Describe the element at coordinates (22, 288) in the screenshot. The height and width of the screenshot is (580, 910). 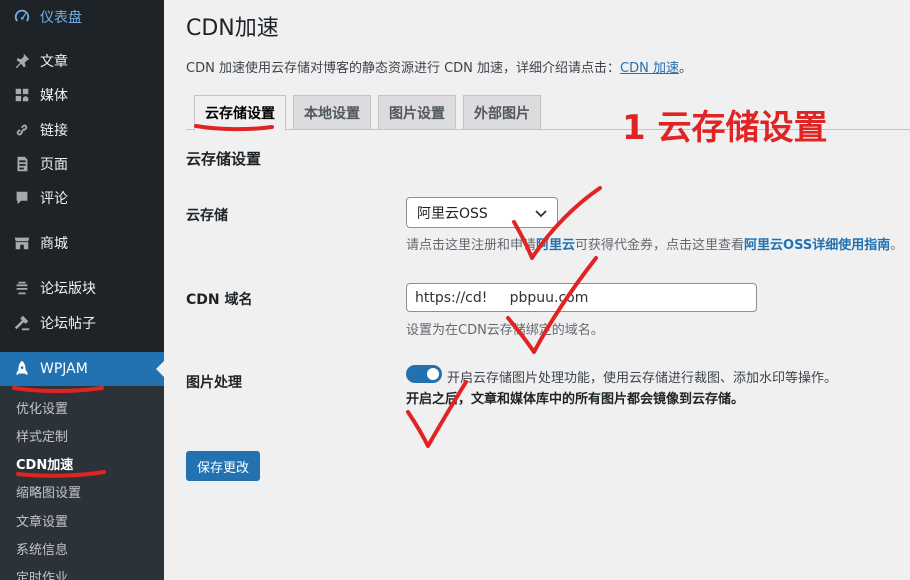
I see `forum-icon` at that location.